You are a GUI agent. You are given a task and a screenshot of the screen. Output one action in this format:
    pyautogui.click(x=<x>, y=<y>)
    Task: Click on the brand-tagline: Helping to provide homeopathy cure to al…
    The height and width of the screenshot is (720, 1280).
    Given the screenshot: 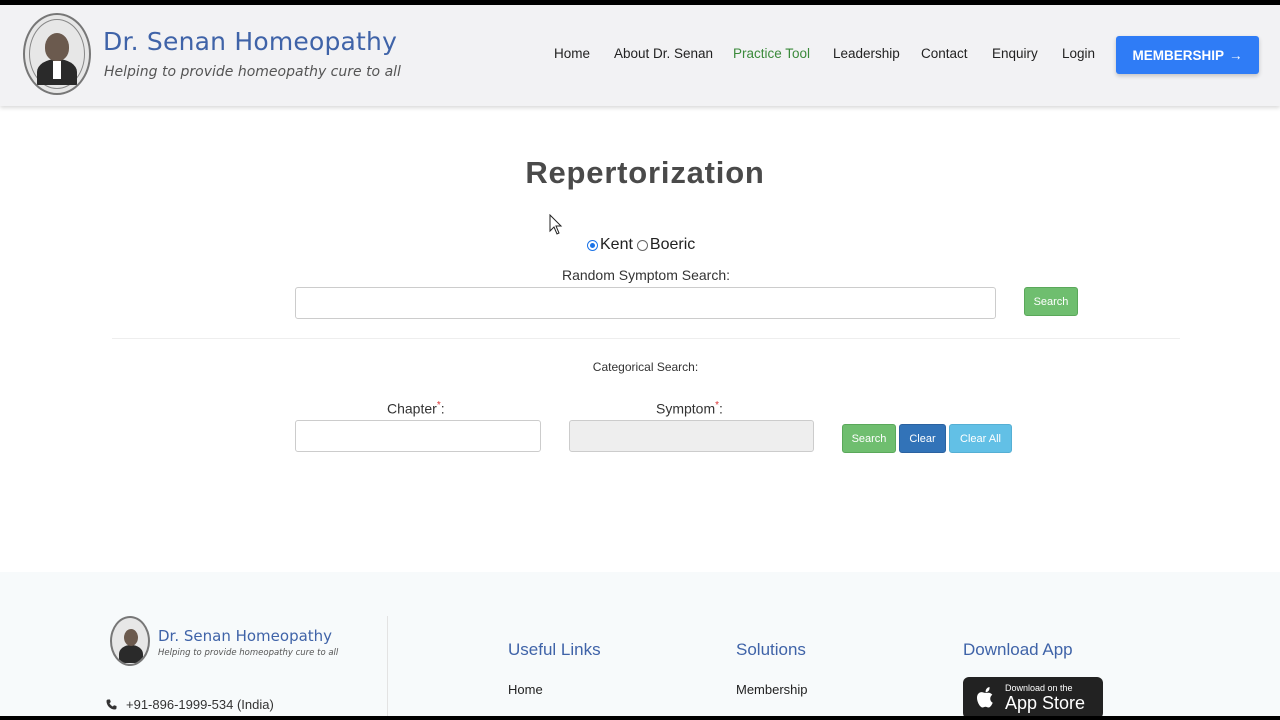 What is the action you would take?
    pyautogui.click(x=252, y=72)
    